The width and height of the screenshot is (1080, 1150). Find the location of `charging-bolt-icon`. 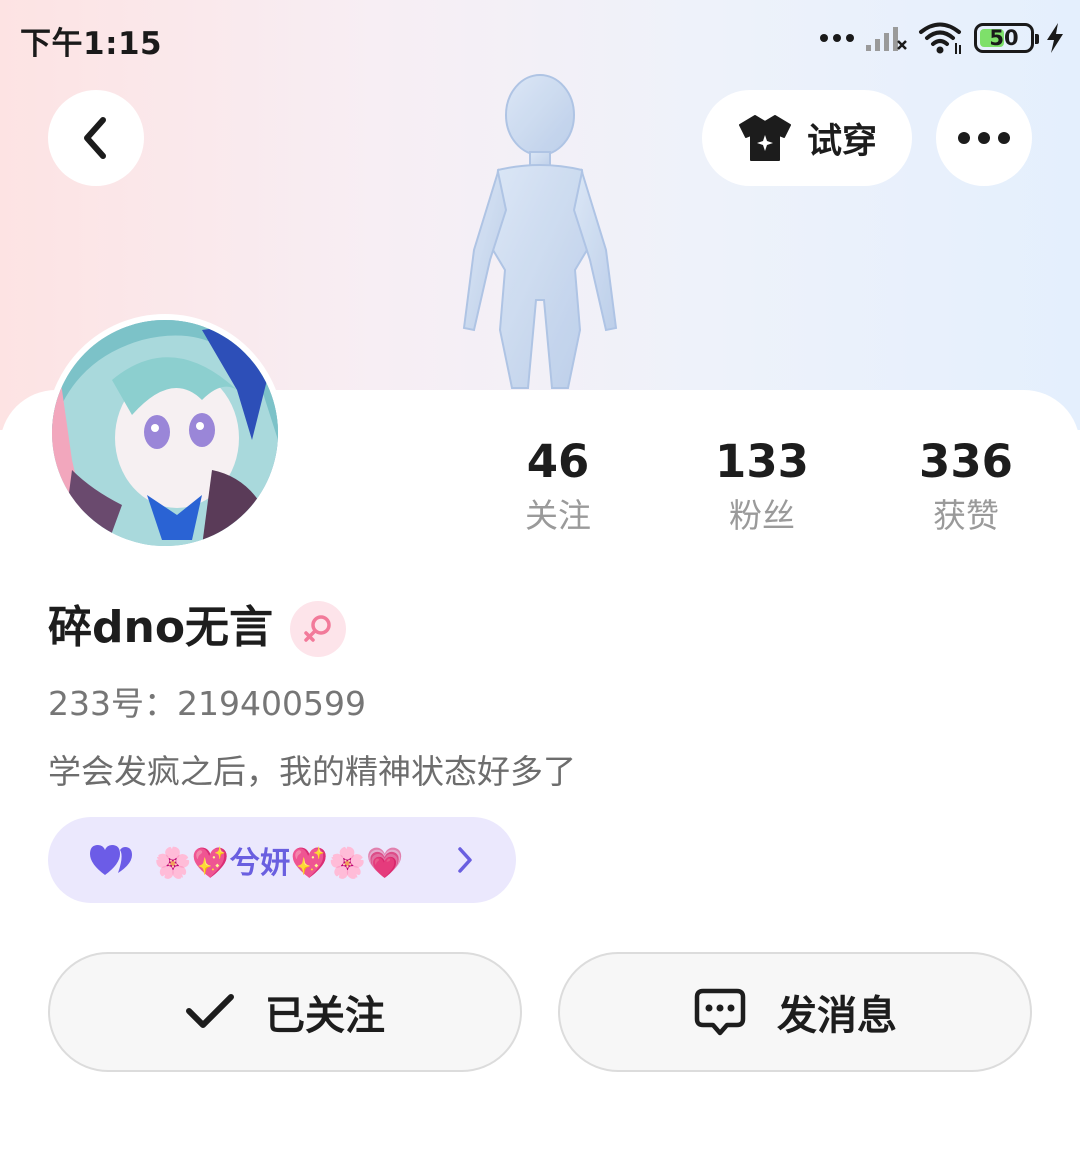

charging-bolt-icon is located at coordinates (1055, 38).